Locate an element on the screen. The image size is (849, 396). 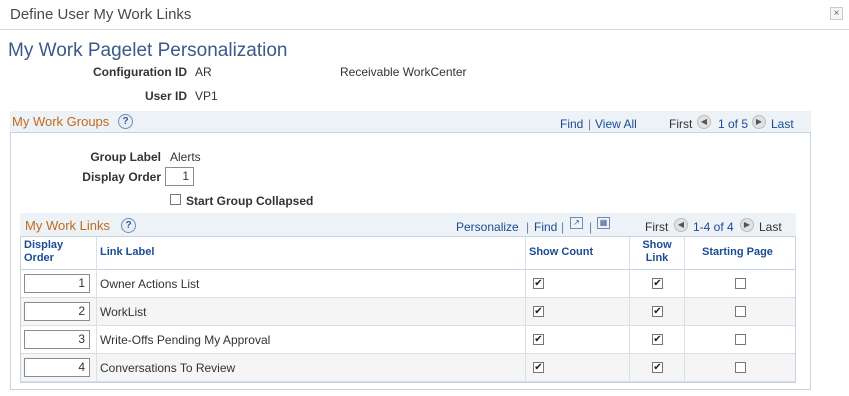
window-title: Define User My Work Links is located at coordinates (101, 14).